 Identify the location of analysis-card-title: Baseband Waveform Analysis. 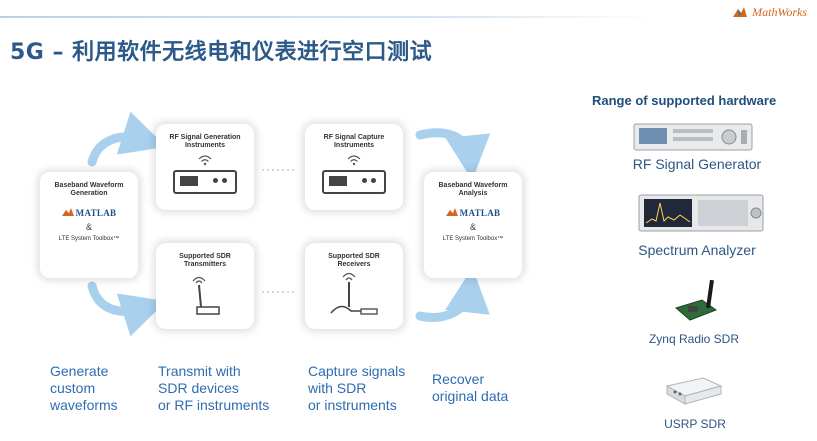
(473, 189).